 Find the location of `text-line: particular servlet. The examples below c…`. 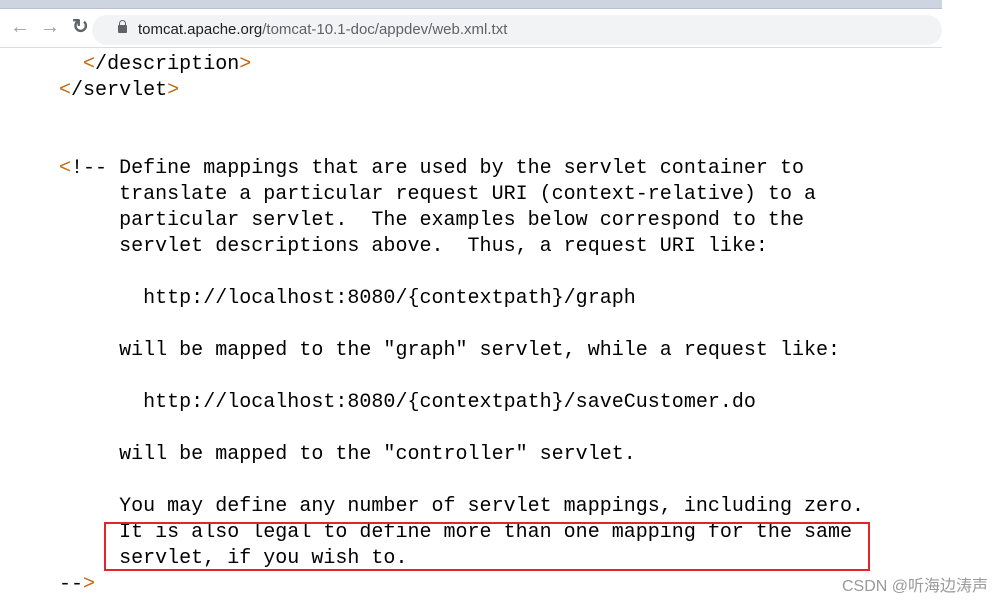

text-line: particular servlet. The examples below c… is located at coordinates (461, 220).